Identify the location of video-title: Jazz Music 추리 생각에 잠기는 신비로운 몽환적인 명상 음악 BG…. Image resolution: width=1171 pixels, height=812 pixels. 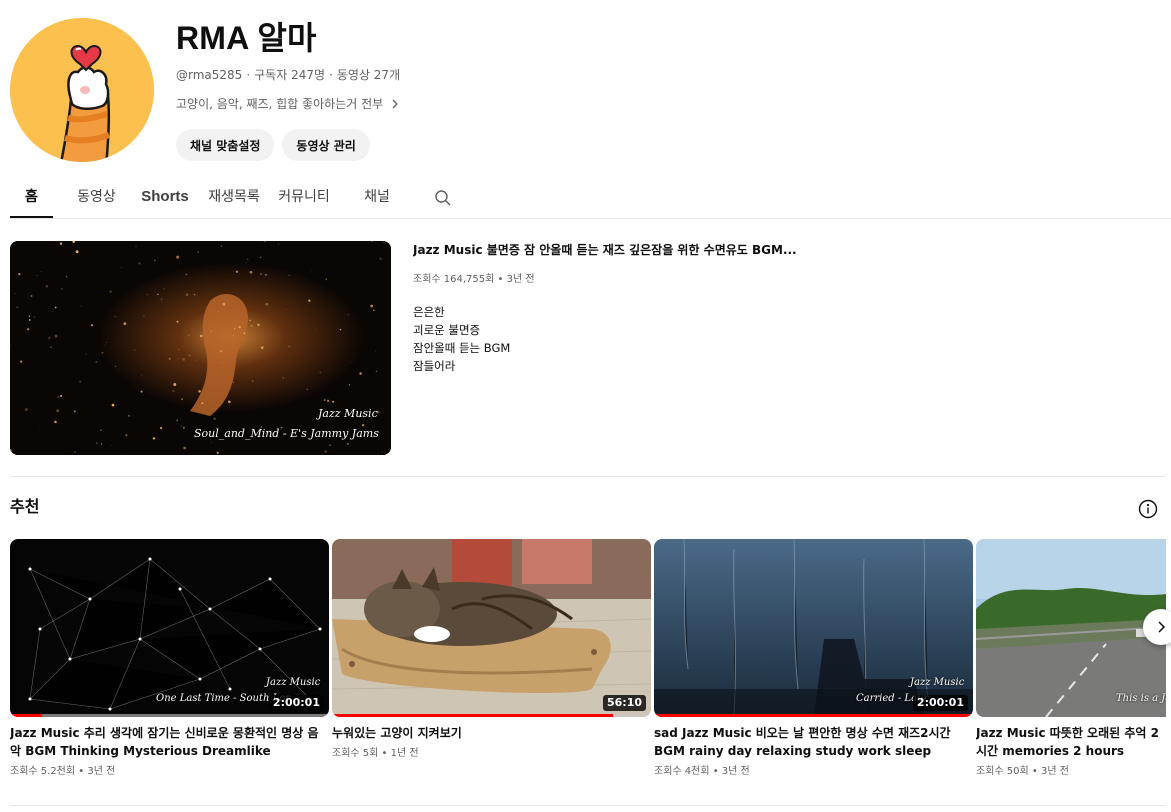
(169, 742).